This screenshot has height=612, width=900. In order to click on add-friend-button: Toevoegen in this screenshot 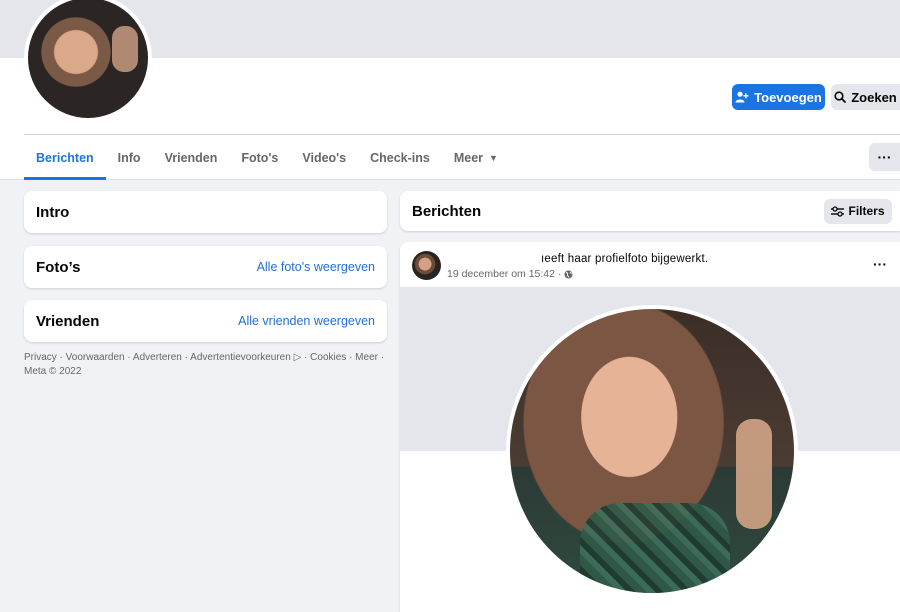, I will do `click(778, 97)`.